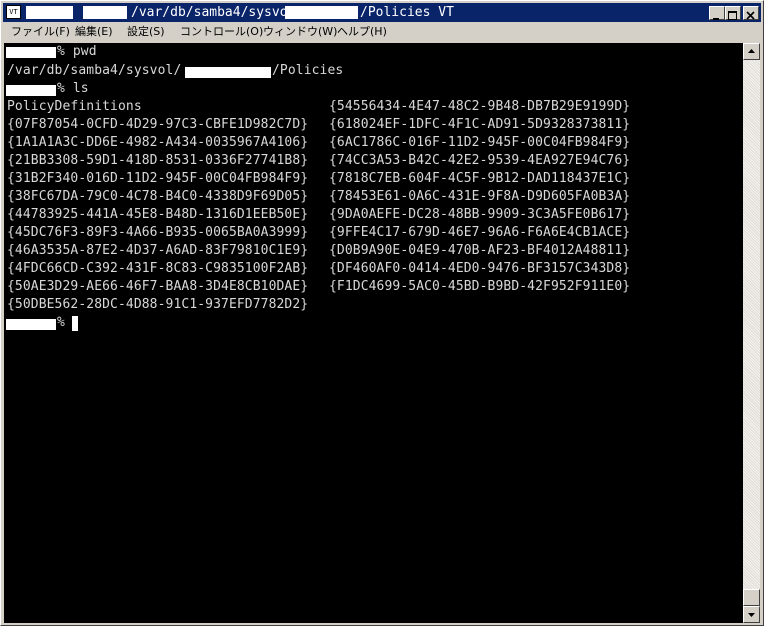 The height and width of the screenshot is (626, 764). I want to click on prompt-current: %, so click(61, 322).